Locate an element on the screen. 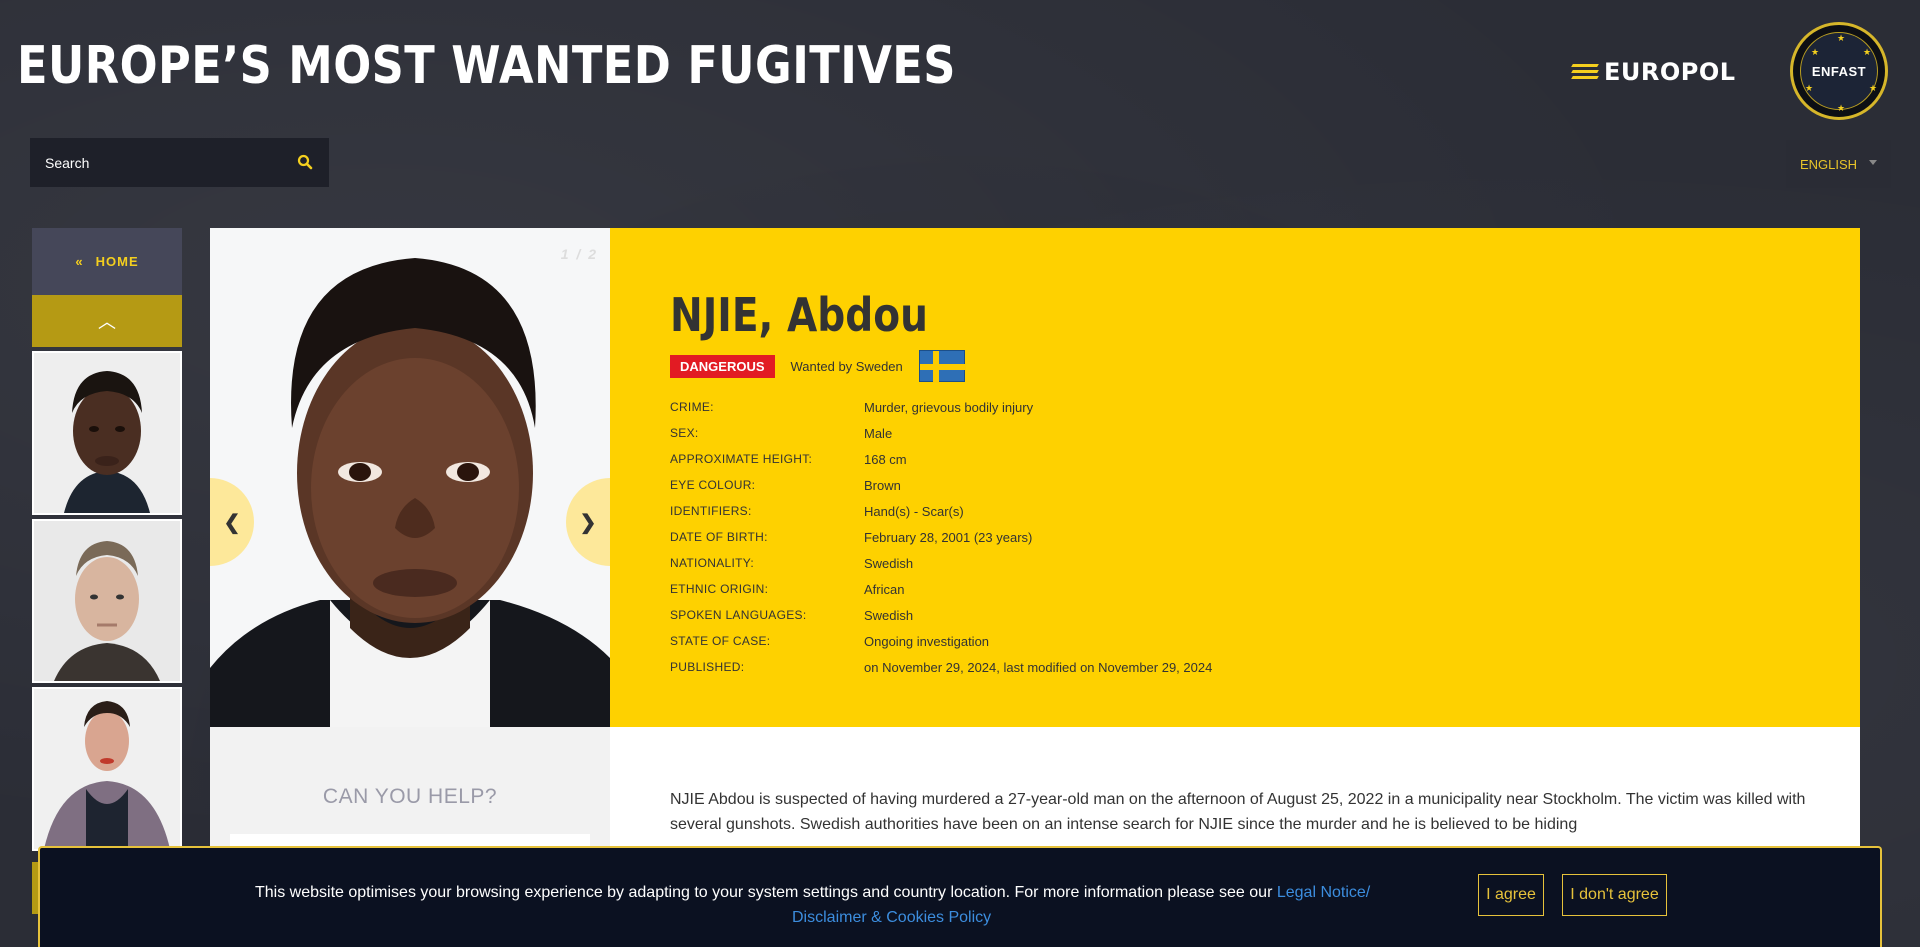 This screenshot has width=1920, height=947. field-value: Brown is located at coordinates (882, 485).